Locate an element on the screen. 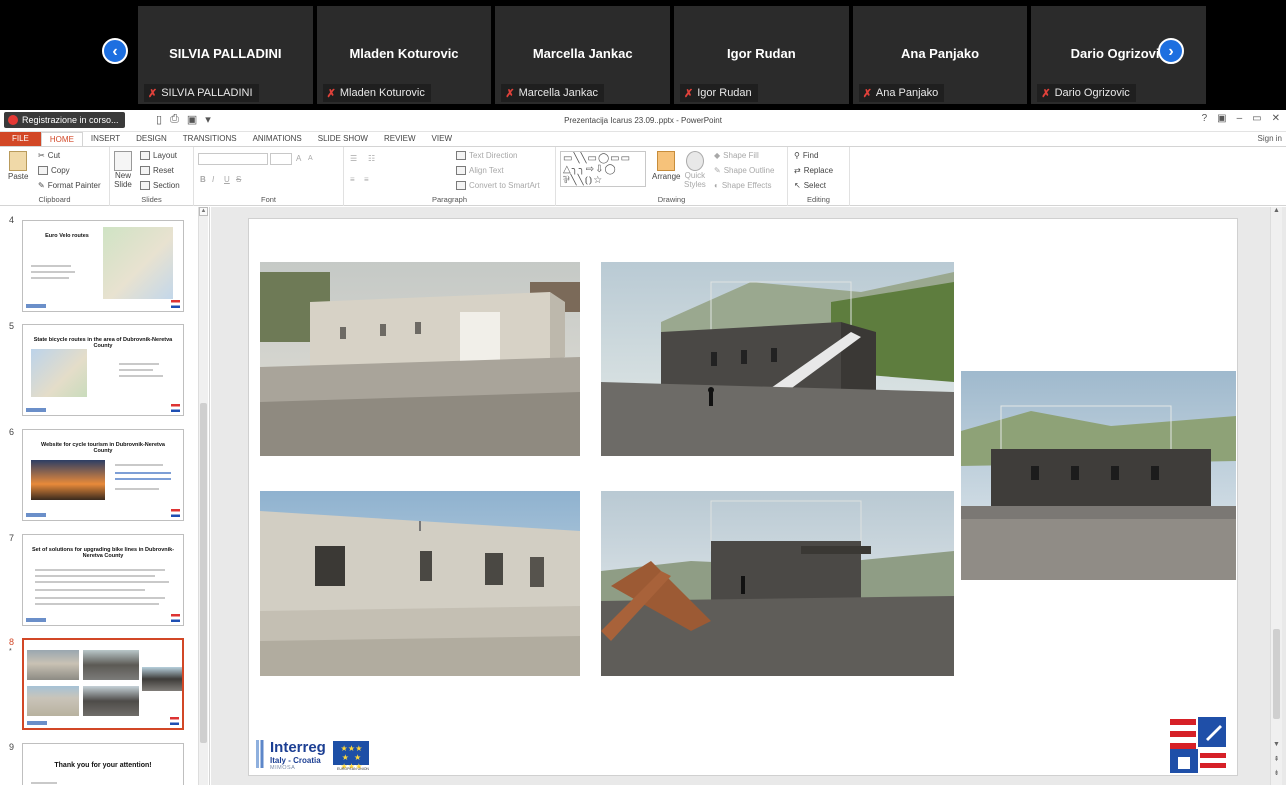 This screenshot has height=785, width=1286. select-button: ↖ Select is located at coordinates (810, 185).